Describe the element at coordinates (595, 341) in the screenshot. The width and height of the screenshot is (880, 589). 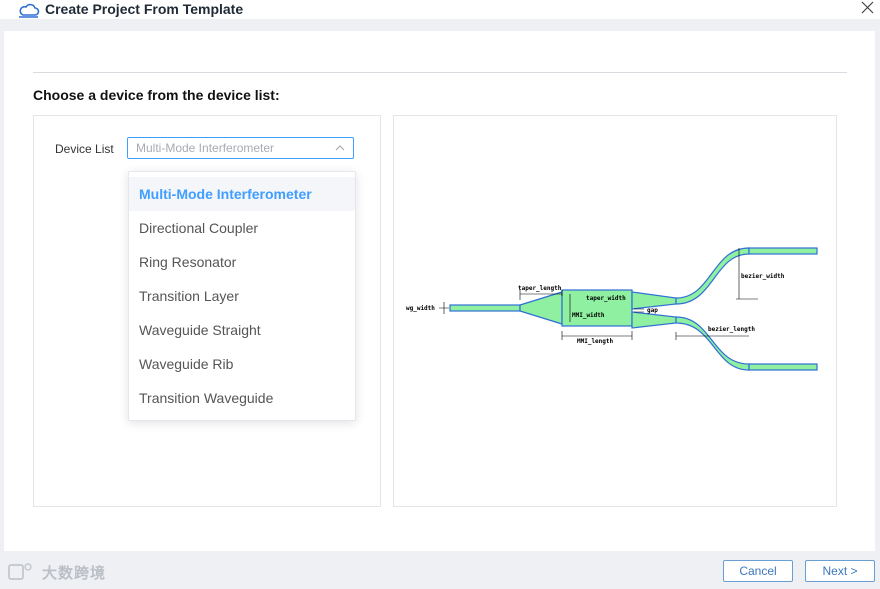
I see `label-mmi-length: MMI_length` at that location.